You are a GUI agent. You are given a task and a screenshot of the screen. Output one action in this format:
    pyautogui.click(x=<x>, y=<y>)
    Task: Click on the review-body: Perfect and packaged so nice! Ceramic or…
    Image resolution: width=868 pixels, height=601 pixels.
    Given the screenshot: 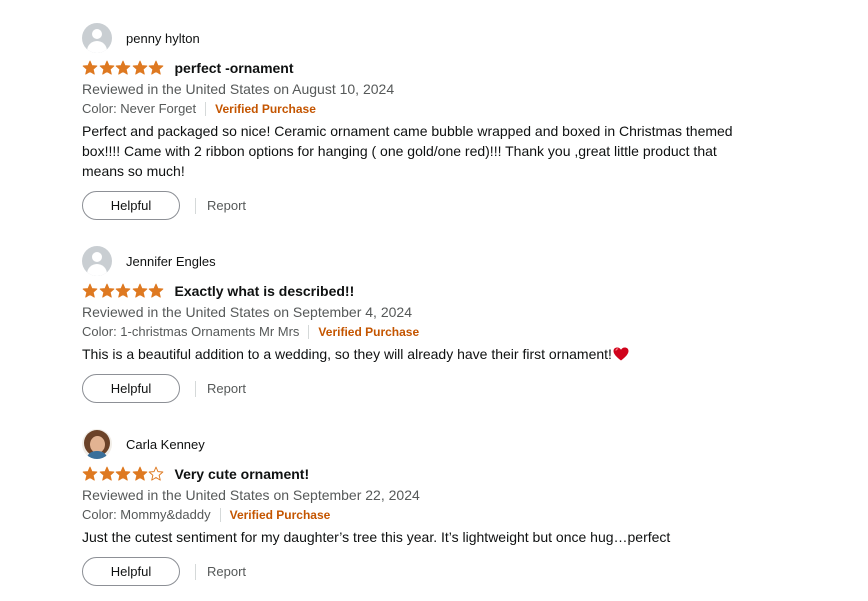 What is the action you would take?
    pyautogui.click(x=407, y=151)
    